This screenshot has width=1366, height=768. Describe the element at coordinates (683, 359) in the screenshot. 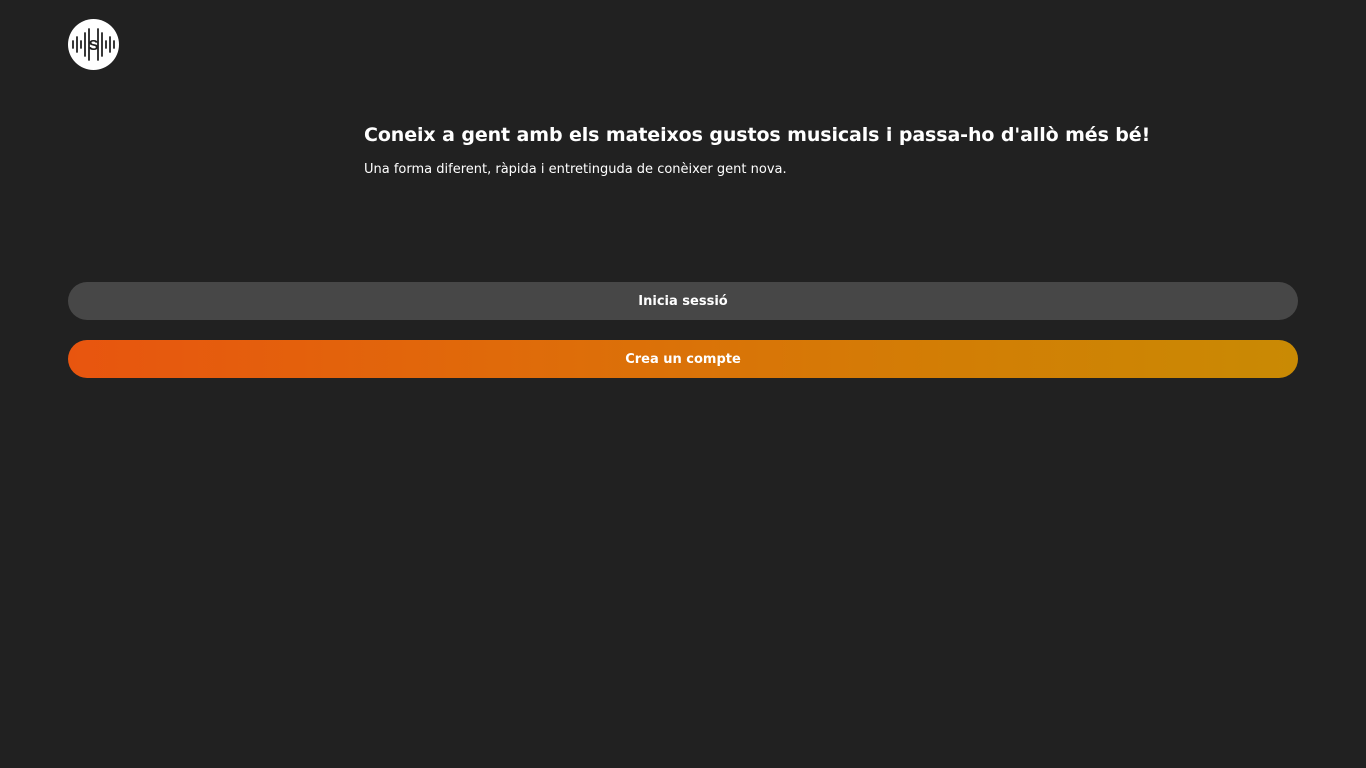

I see `create-account-button: Crea un compte` at that location.